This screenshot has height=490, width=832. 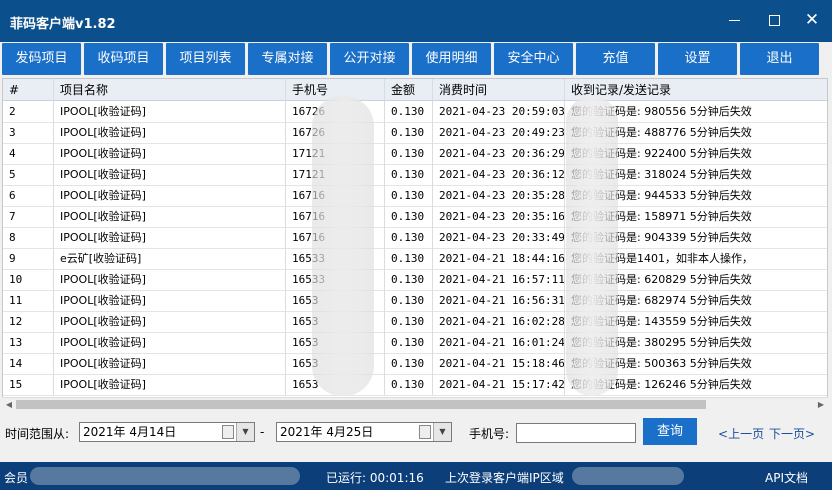 What do you see at coordinates (499, 342) in the screenshot?
I see `cell-time: 2021-04-21 16:01:24` at bounding box center [499, 342].